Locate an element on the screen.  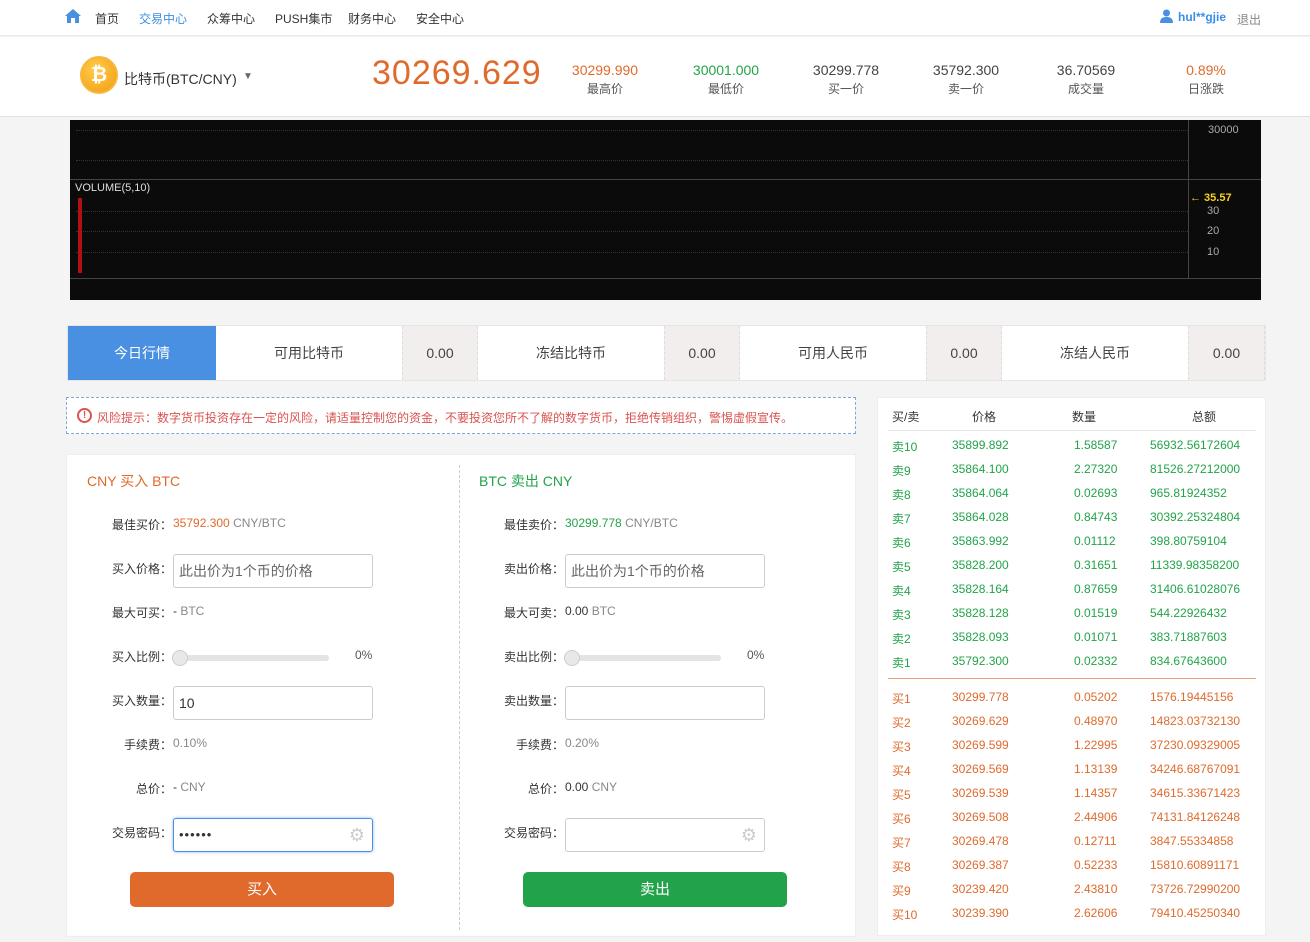
orderbook-price: 35899.892 is located at coordinates (980, 445).